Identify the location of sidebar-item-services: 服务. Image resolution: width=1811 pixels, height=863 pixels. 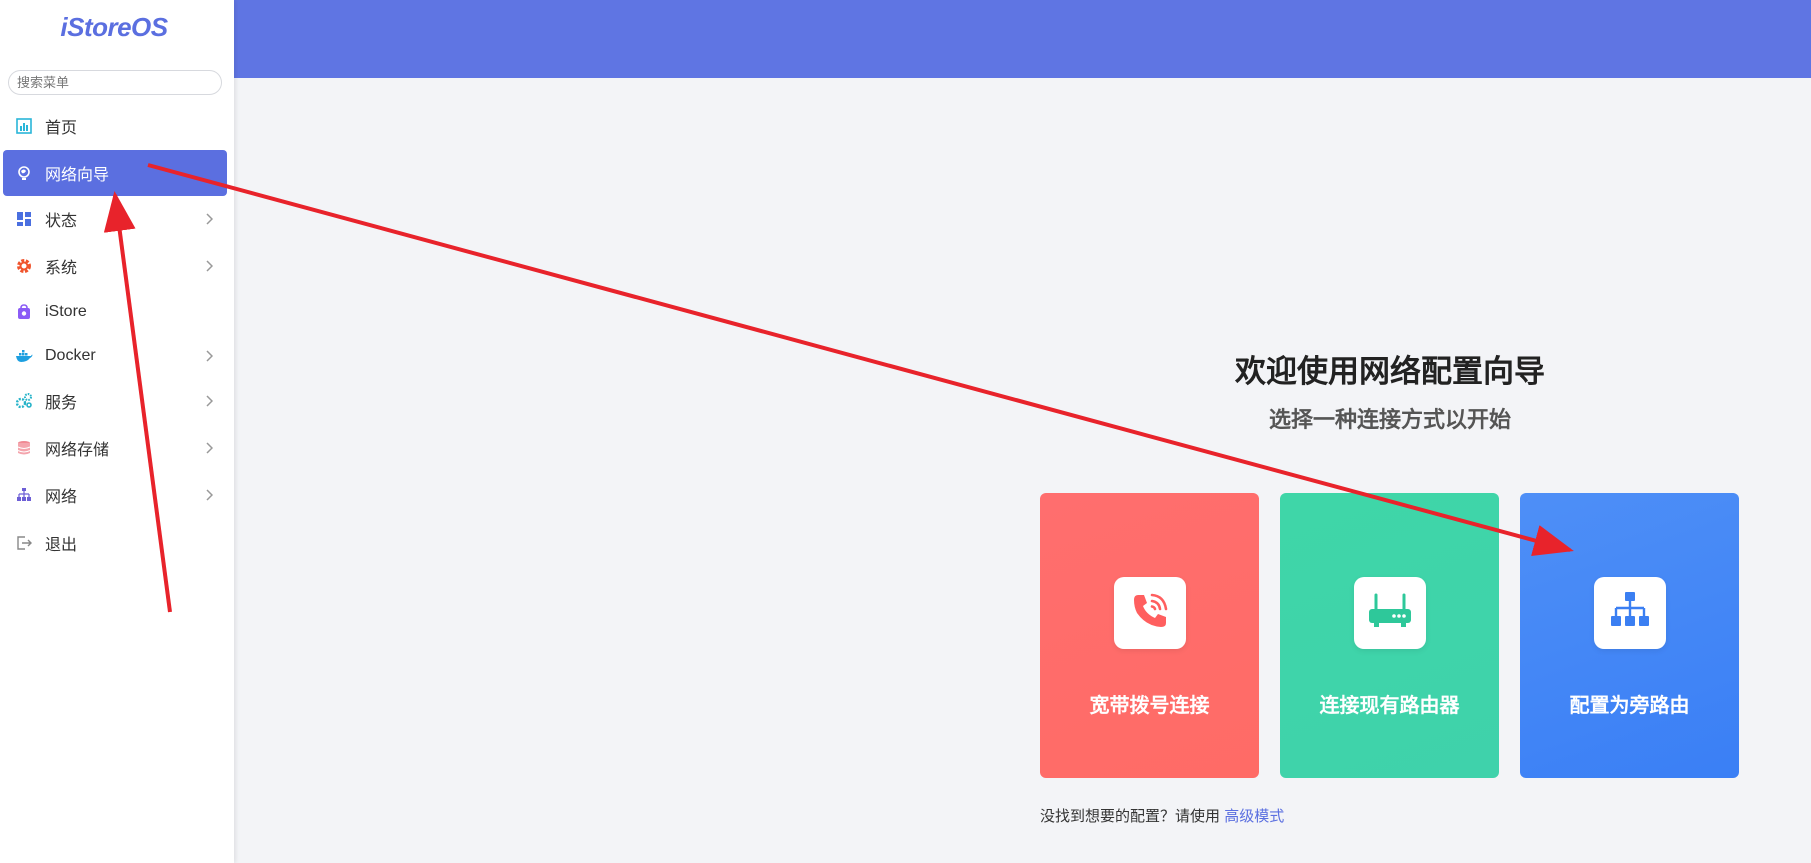
(115, 401).